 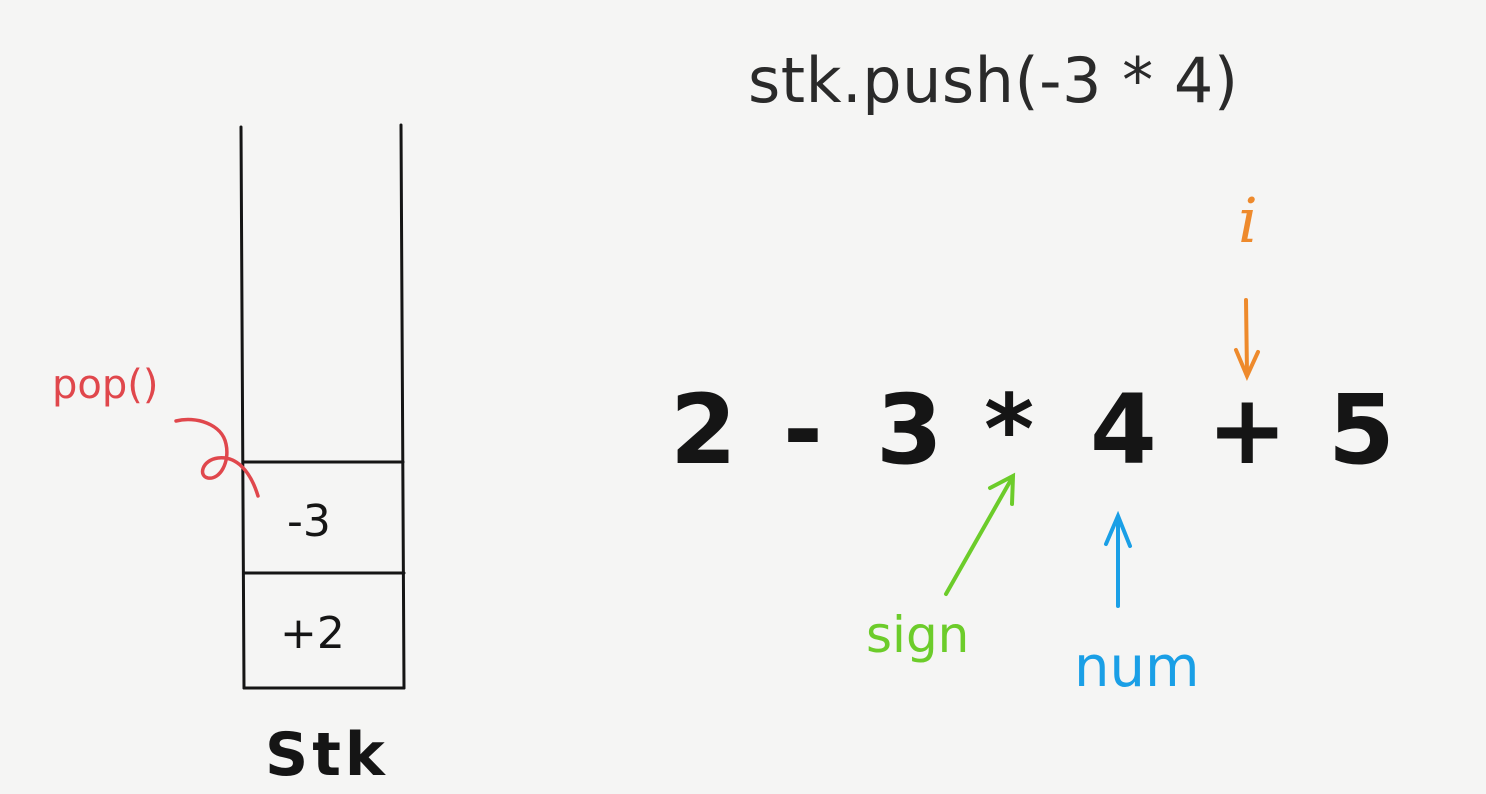 What do you see at coordinates (105, 385) in the screenshot?
I see `pop-label: pop()` at bounding box center [105, 385].